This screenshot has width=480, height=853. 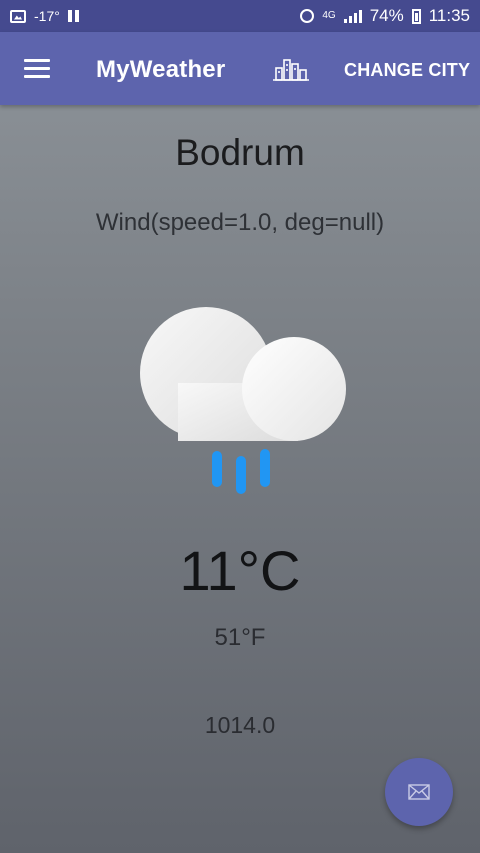 What do you see at coordinates (240, 222) in the screenshot?
I see `wind-info: Wind(speed=1.0, deg=null)` at bounding box center [240, 222].